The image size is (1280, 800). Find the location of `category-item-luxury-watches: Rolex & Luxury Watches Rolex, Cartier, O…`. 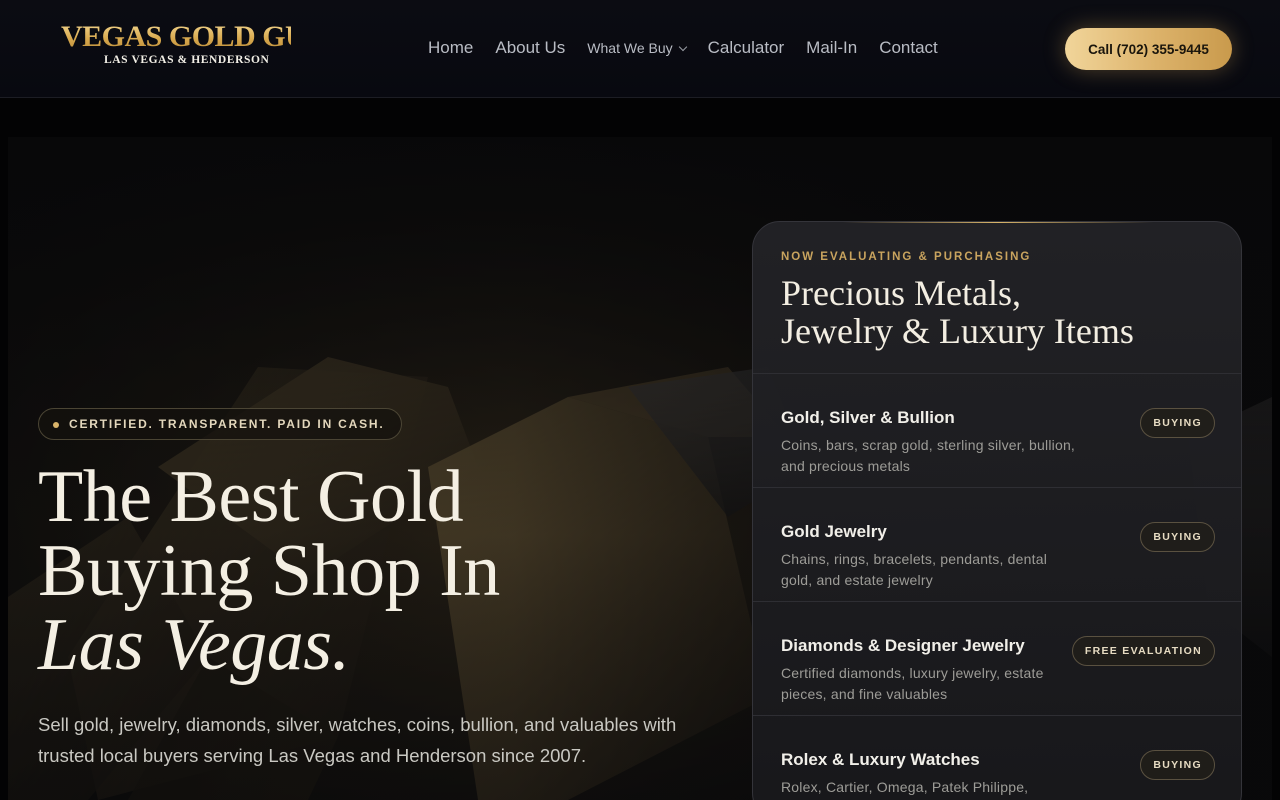

category-item-luxury-watches: Rolex & Luxury Watches Rolex, Cartier, O… is located at coordinates (997, 757).